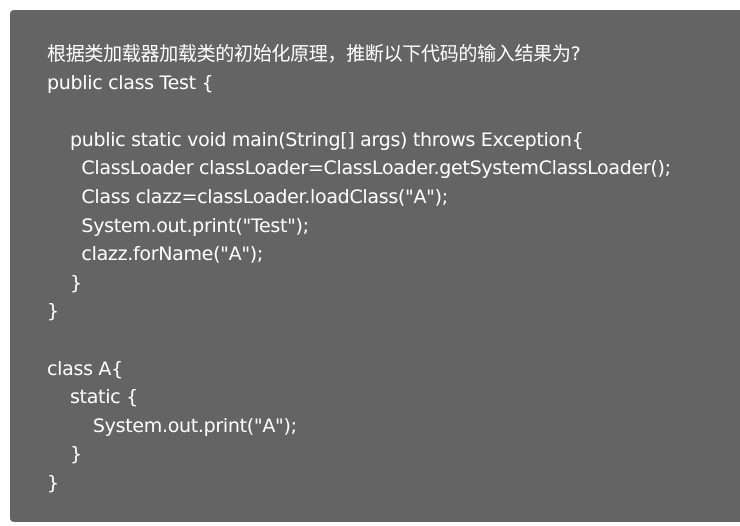 This screenshot has height=526, width=740. I want to click on code-line: Class clazz=classLoader.loadClass("A");, so click(247, 196).